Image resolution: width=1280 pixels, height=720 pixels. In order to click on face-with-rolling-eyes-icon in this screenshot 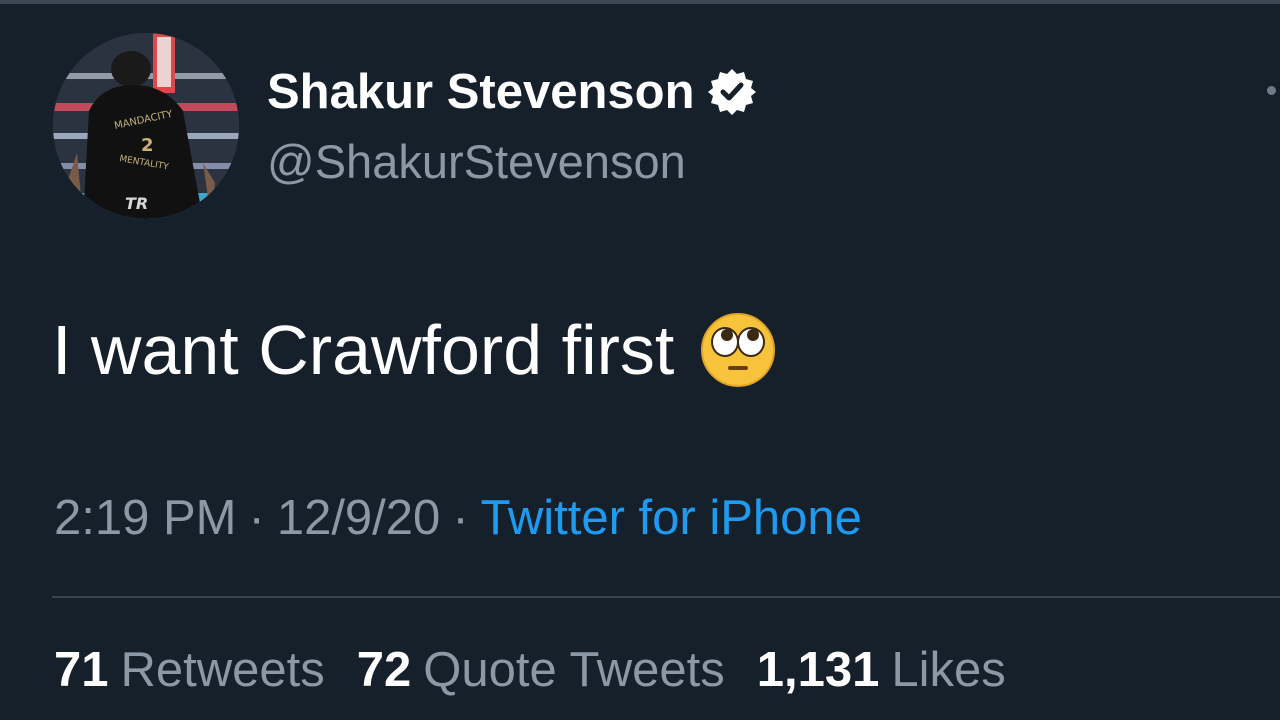, I will do `click(738, 350)`.